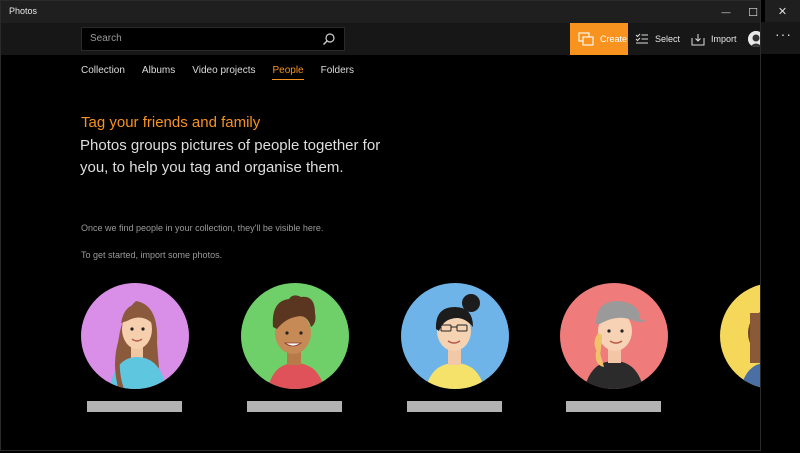 This screenshot has width=800, height=453. I want to click on app-title: Photos, so click(23, 11).